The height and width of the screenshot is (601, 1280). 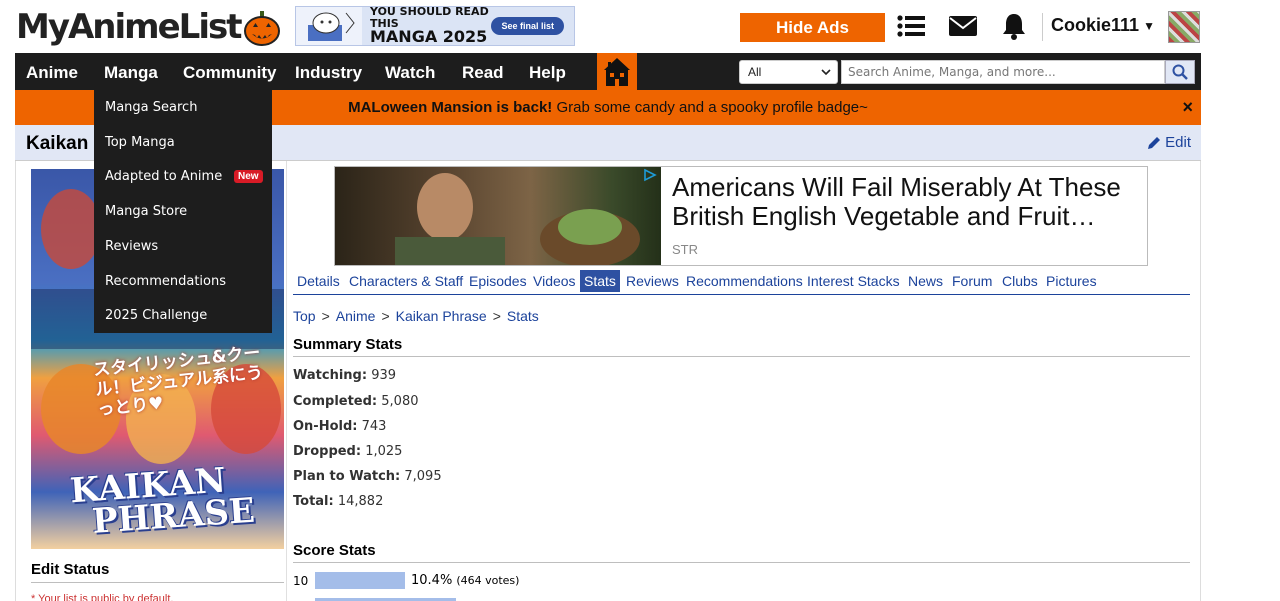 I want to click on ad-headline-line1: Americans Will Fail Miserably At These, so click(x=896, y=187).